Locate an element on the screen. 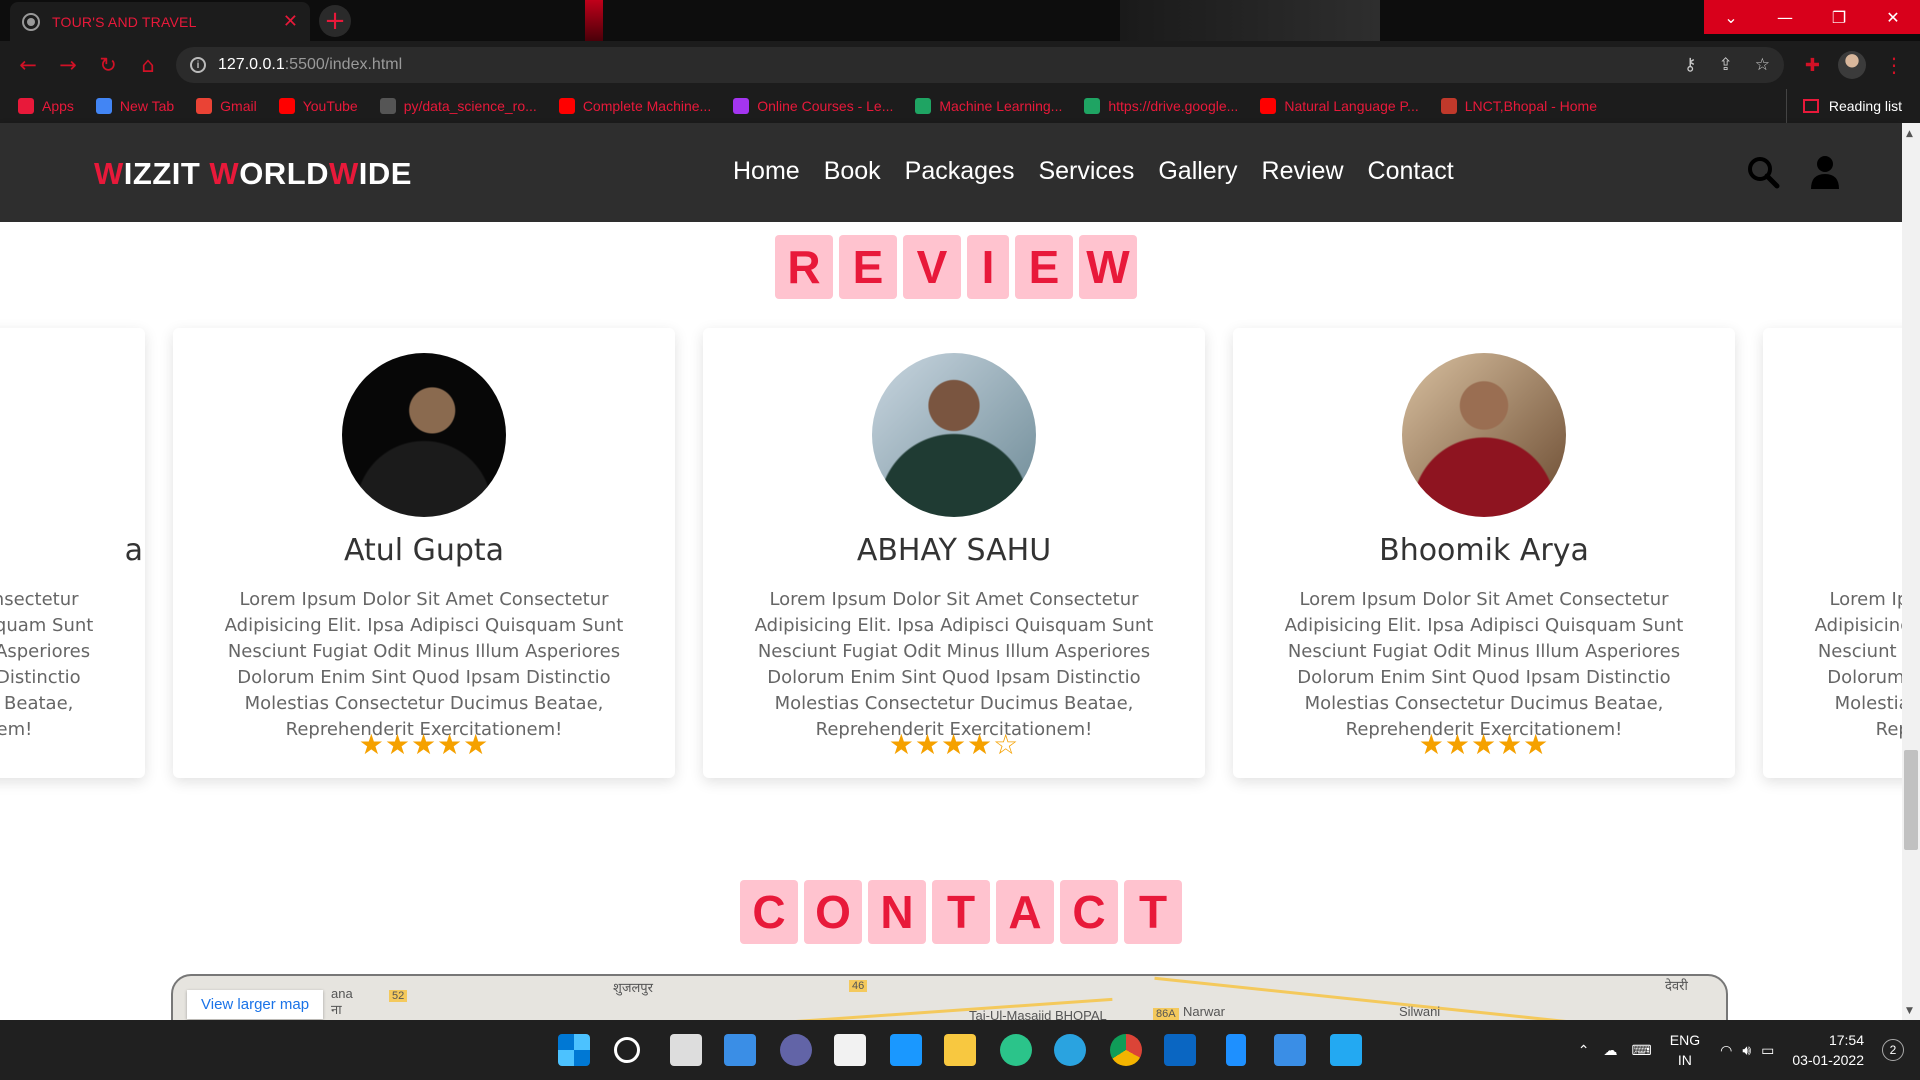 Image resolution: width=1920 pixels, height=1080 pixels. windows-start-icon is located at coordinates (574, 1050).